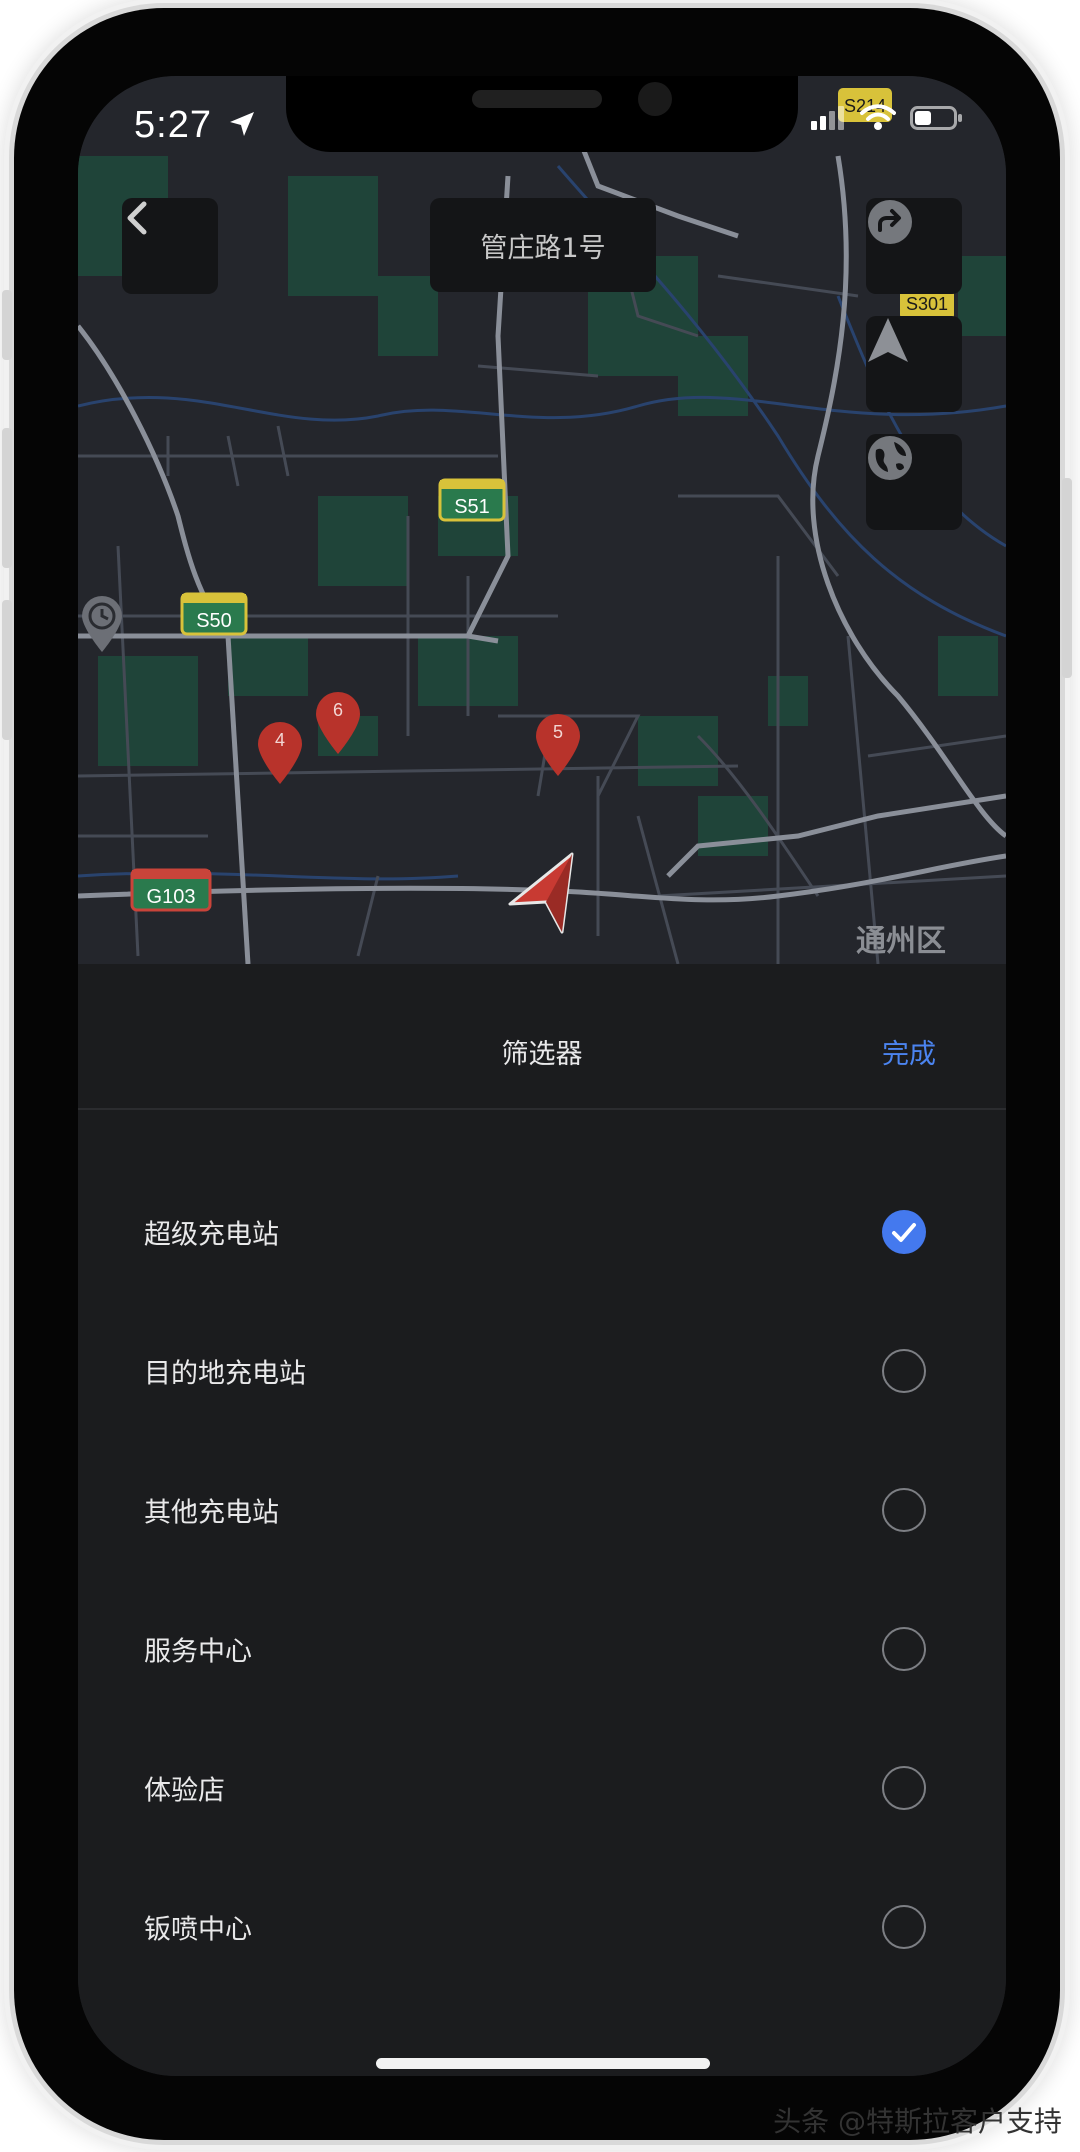 This screenshot has height=2152, width=1080. Describe the element at coordinates (543, 2063) in the screenshot. I see `home-indicator` at that location.